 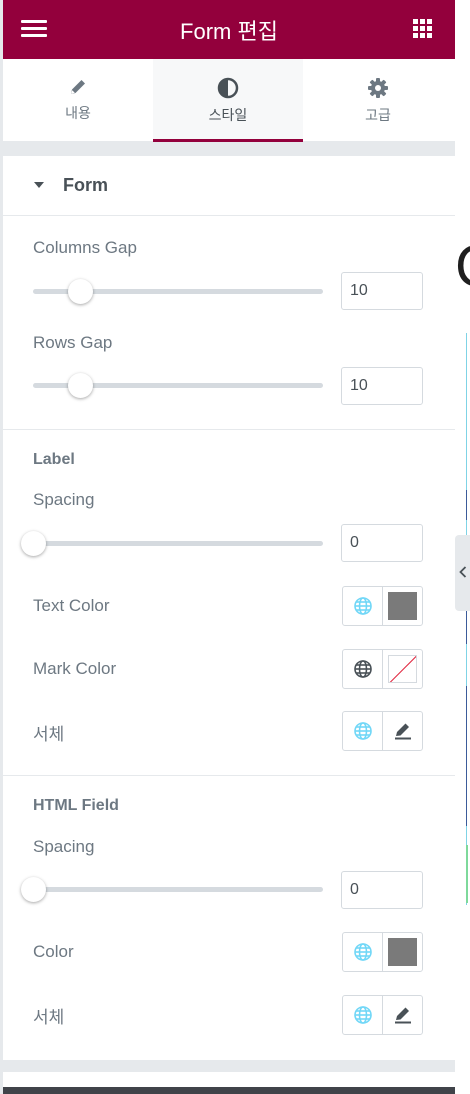 I want to click on rows-gap-input, so click(x=382, y=386).